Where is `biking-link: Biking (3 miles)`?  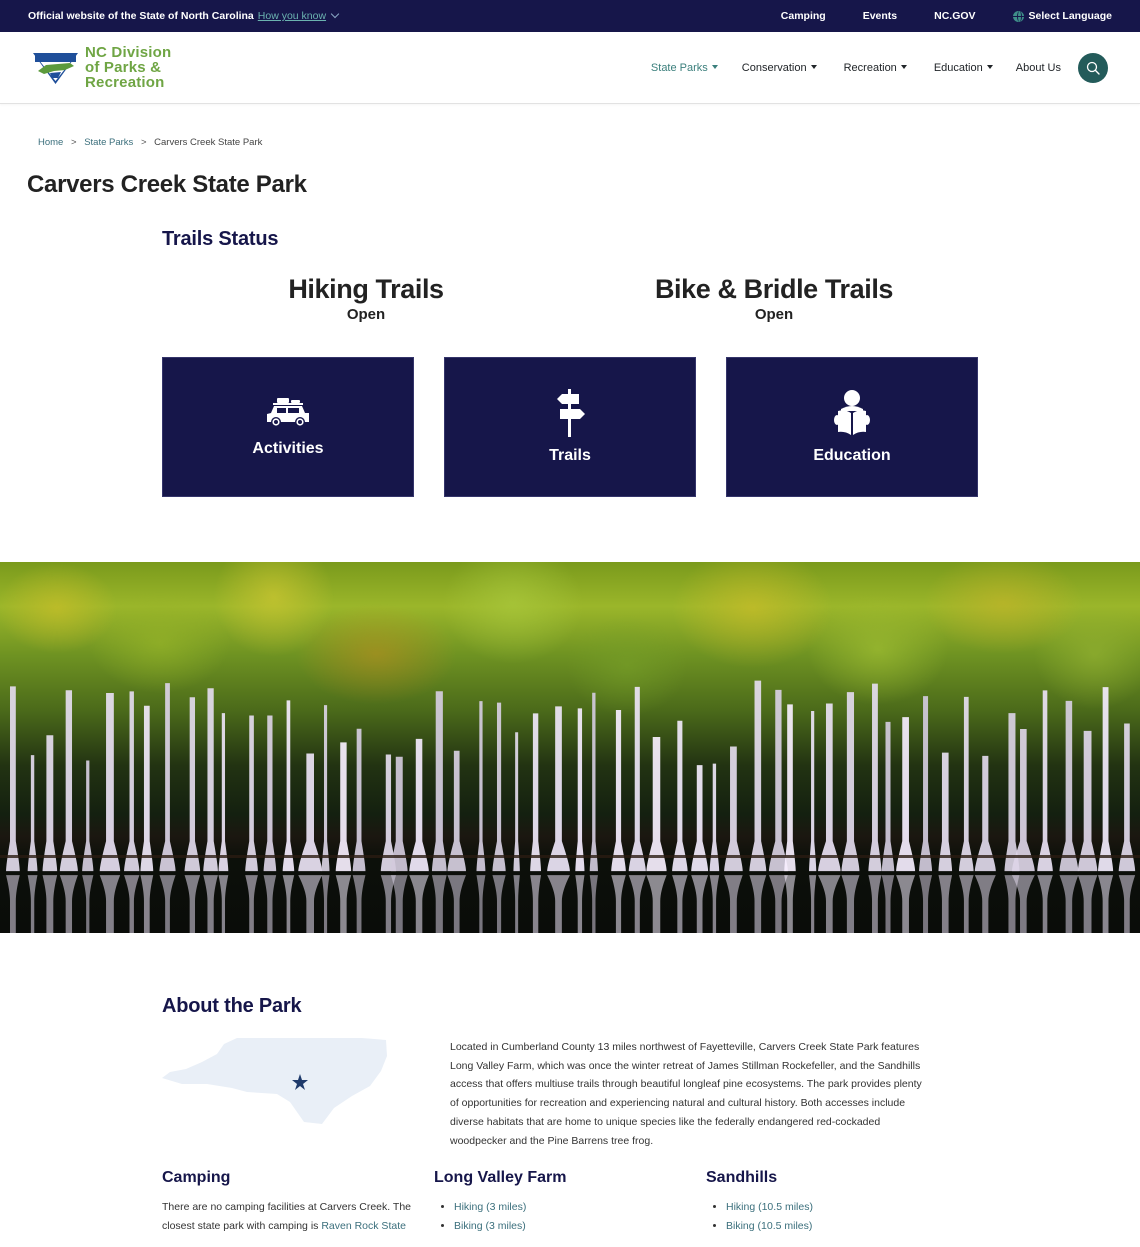 biking-link: Biking (3 miles) is located at coordinates (490, 1226).